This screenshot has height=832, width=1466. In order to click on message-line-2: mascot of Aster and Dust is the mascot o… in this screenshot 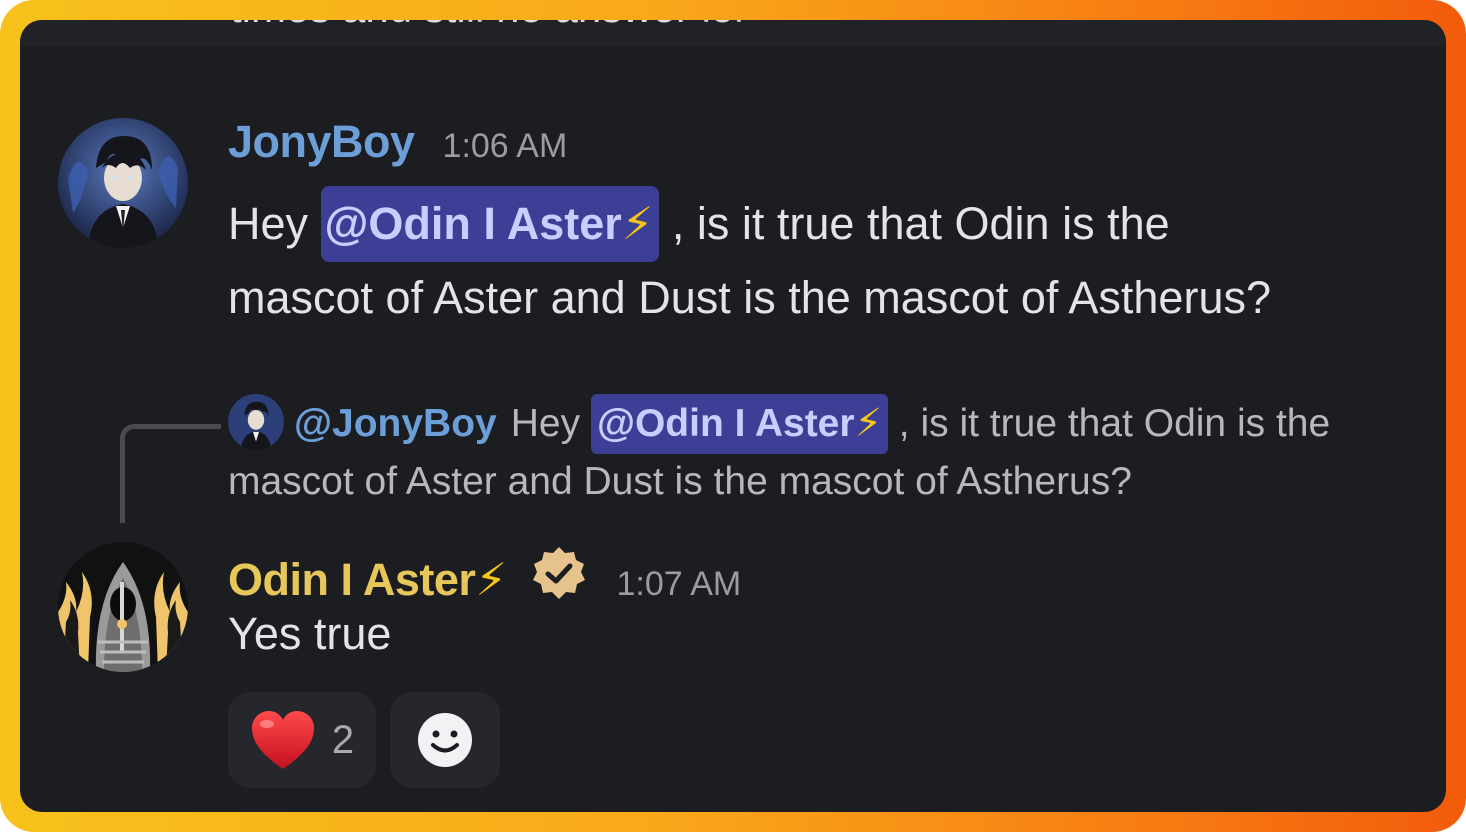, I will do `click(749, 297)`.